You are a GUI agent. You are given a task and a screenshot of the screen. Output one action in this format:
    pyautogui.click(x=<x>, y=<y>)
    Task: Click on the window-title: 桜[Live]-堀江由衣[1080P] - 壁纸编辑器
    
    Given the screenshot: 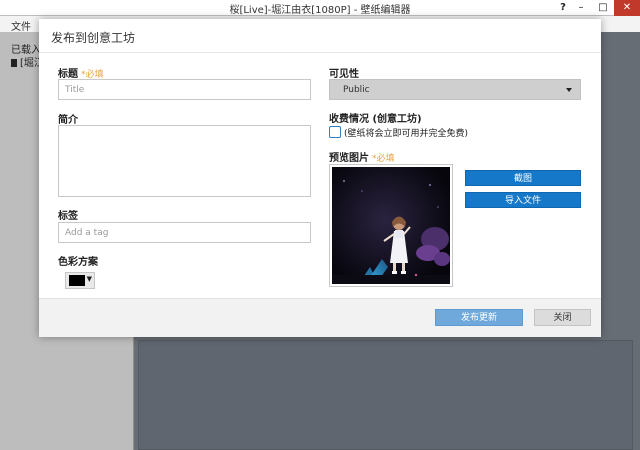 What is the action you would take?
    pyautogui.click(x=320, y=10)
    